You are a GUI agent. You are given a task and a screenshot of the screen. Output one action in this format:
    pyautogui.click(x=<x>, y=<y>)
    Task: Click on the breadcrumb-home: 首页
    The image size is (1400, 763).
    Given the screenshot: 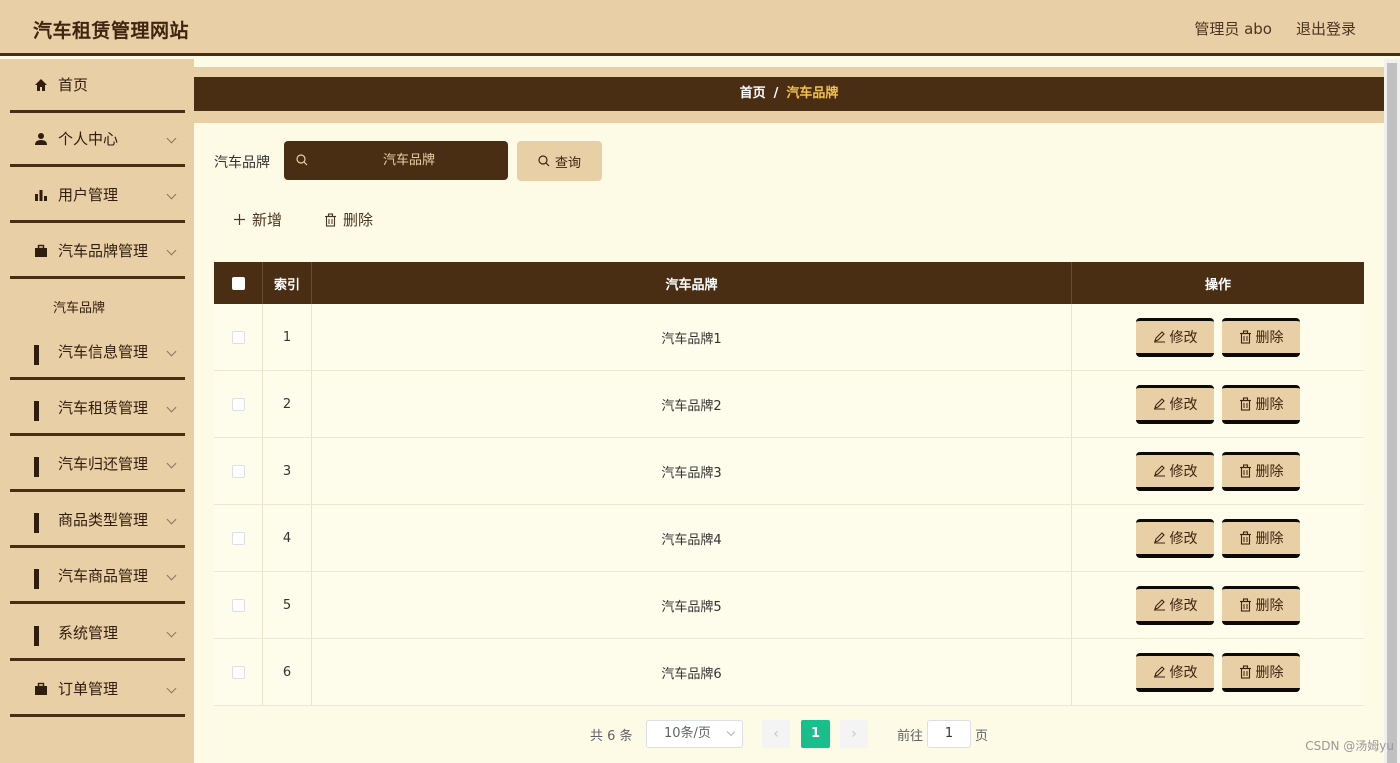 What is the action you would take?
    pyautogui.click(x=753, y=93)
    